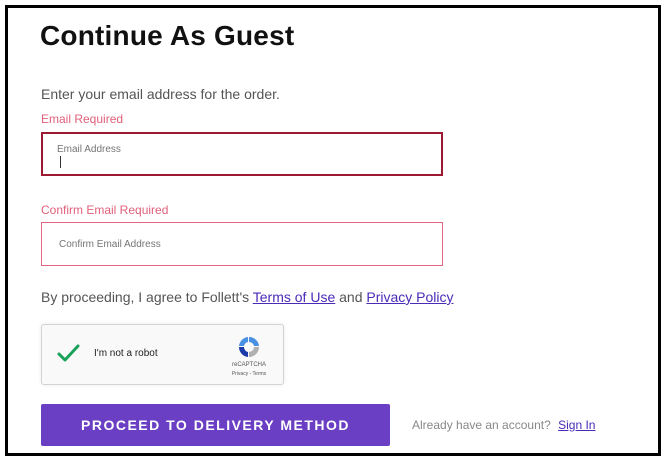  Describe the element at coordinates (82, 119) in the screenshot. I see `email-error: Email Required` at that location.